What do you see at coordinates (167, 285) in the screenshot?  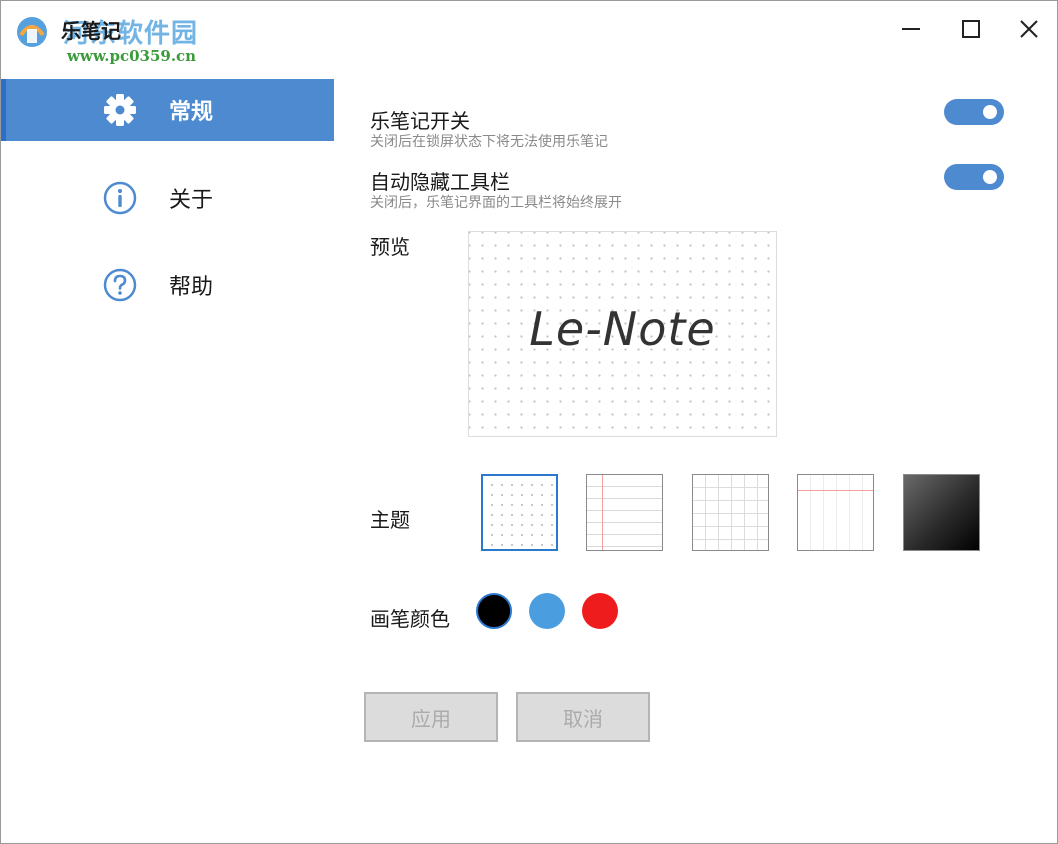 I see `sidebar-item-help: 帮助` at bounding box center [167, 285].